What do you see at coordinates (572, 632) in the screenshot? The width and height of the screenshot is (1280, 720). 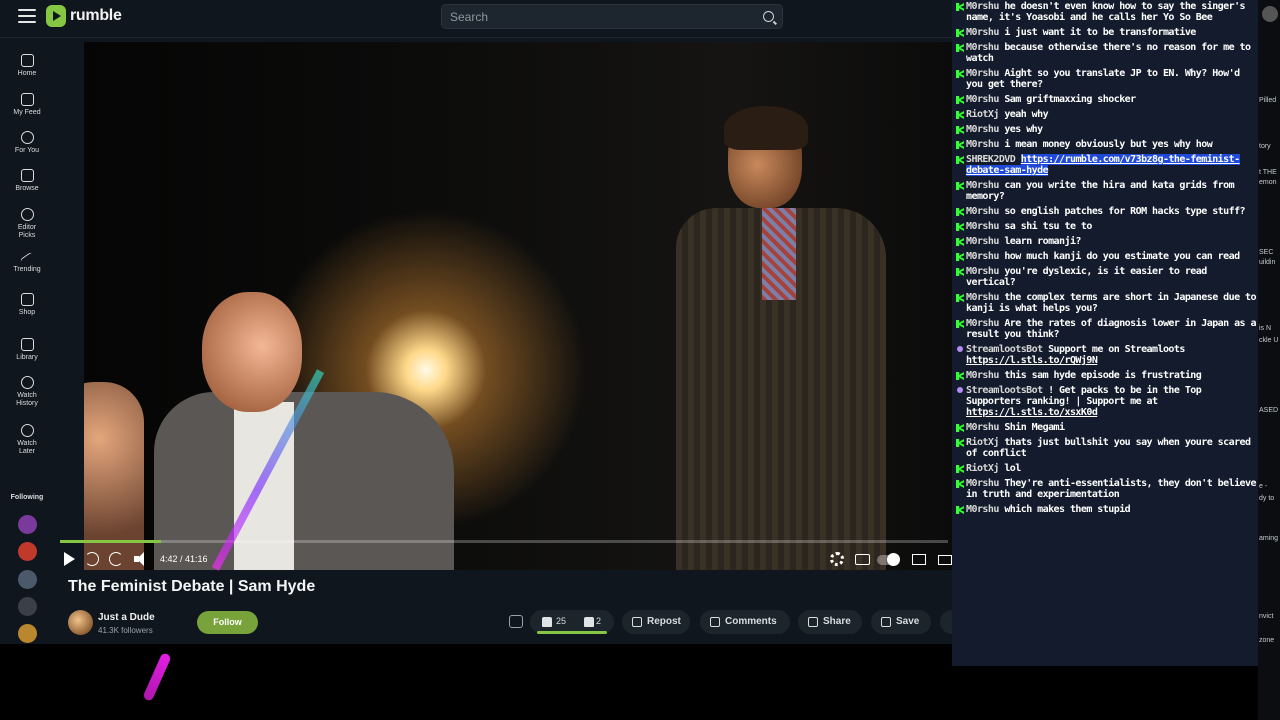 I see `vote-ratio-bar` at bounding box center [572, 632].